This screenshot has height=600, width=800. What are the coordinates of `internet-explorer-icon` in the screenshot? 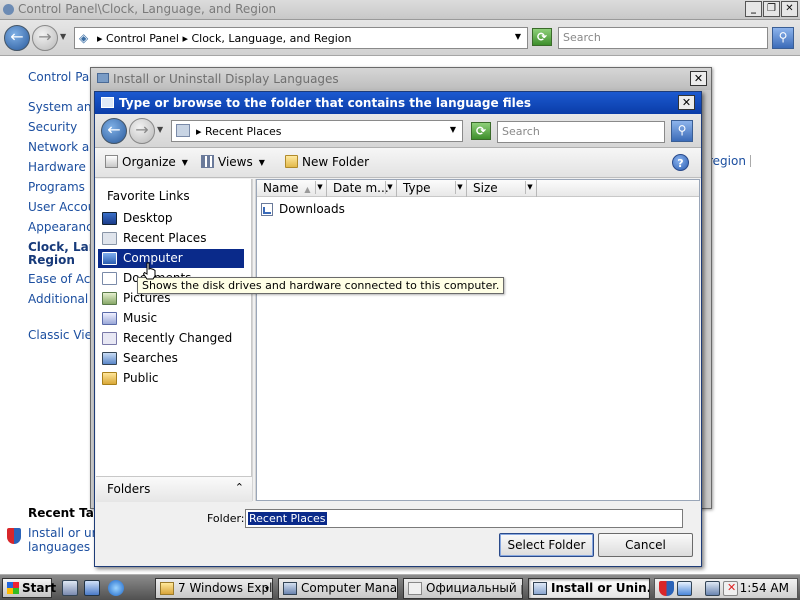 It's located at (415, 588).